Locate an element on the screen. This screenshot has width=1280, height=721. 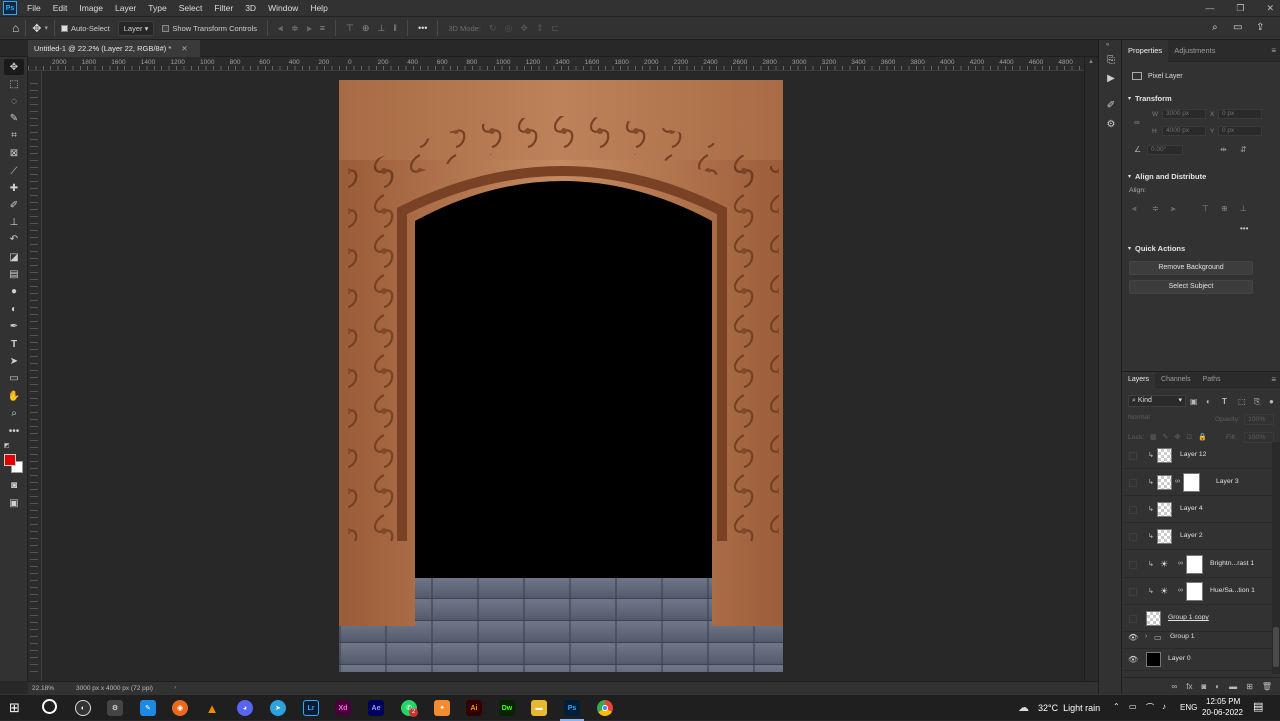
language-indicator: ENG is located at coordinates (1188, 707).